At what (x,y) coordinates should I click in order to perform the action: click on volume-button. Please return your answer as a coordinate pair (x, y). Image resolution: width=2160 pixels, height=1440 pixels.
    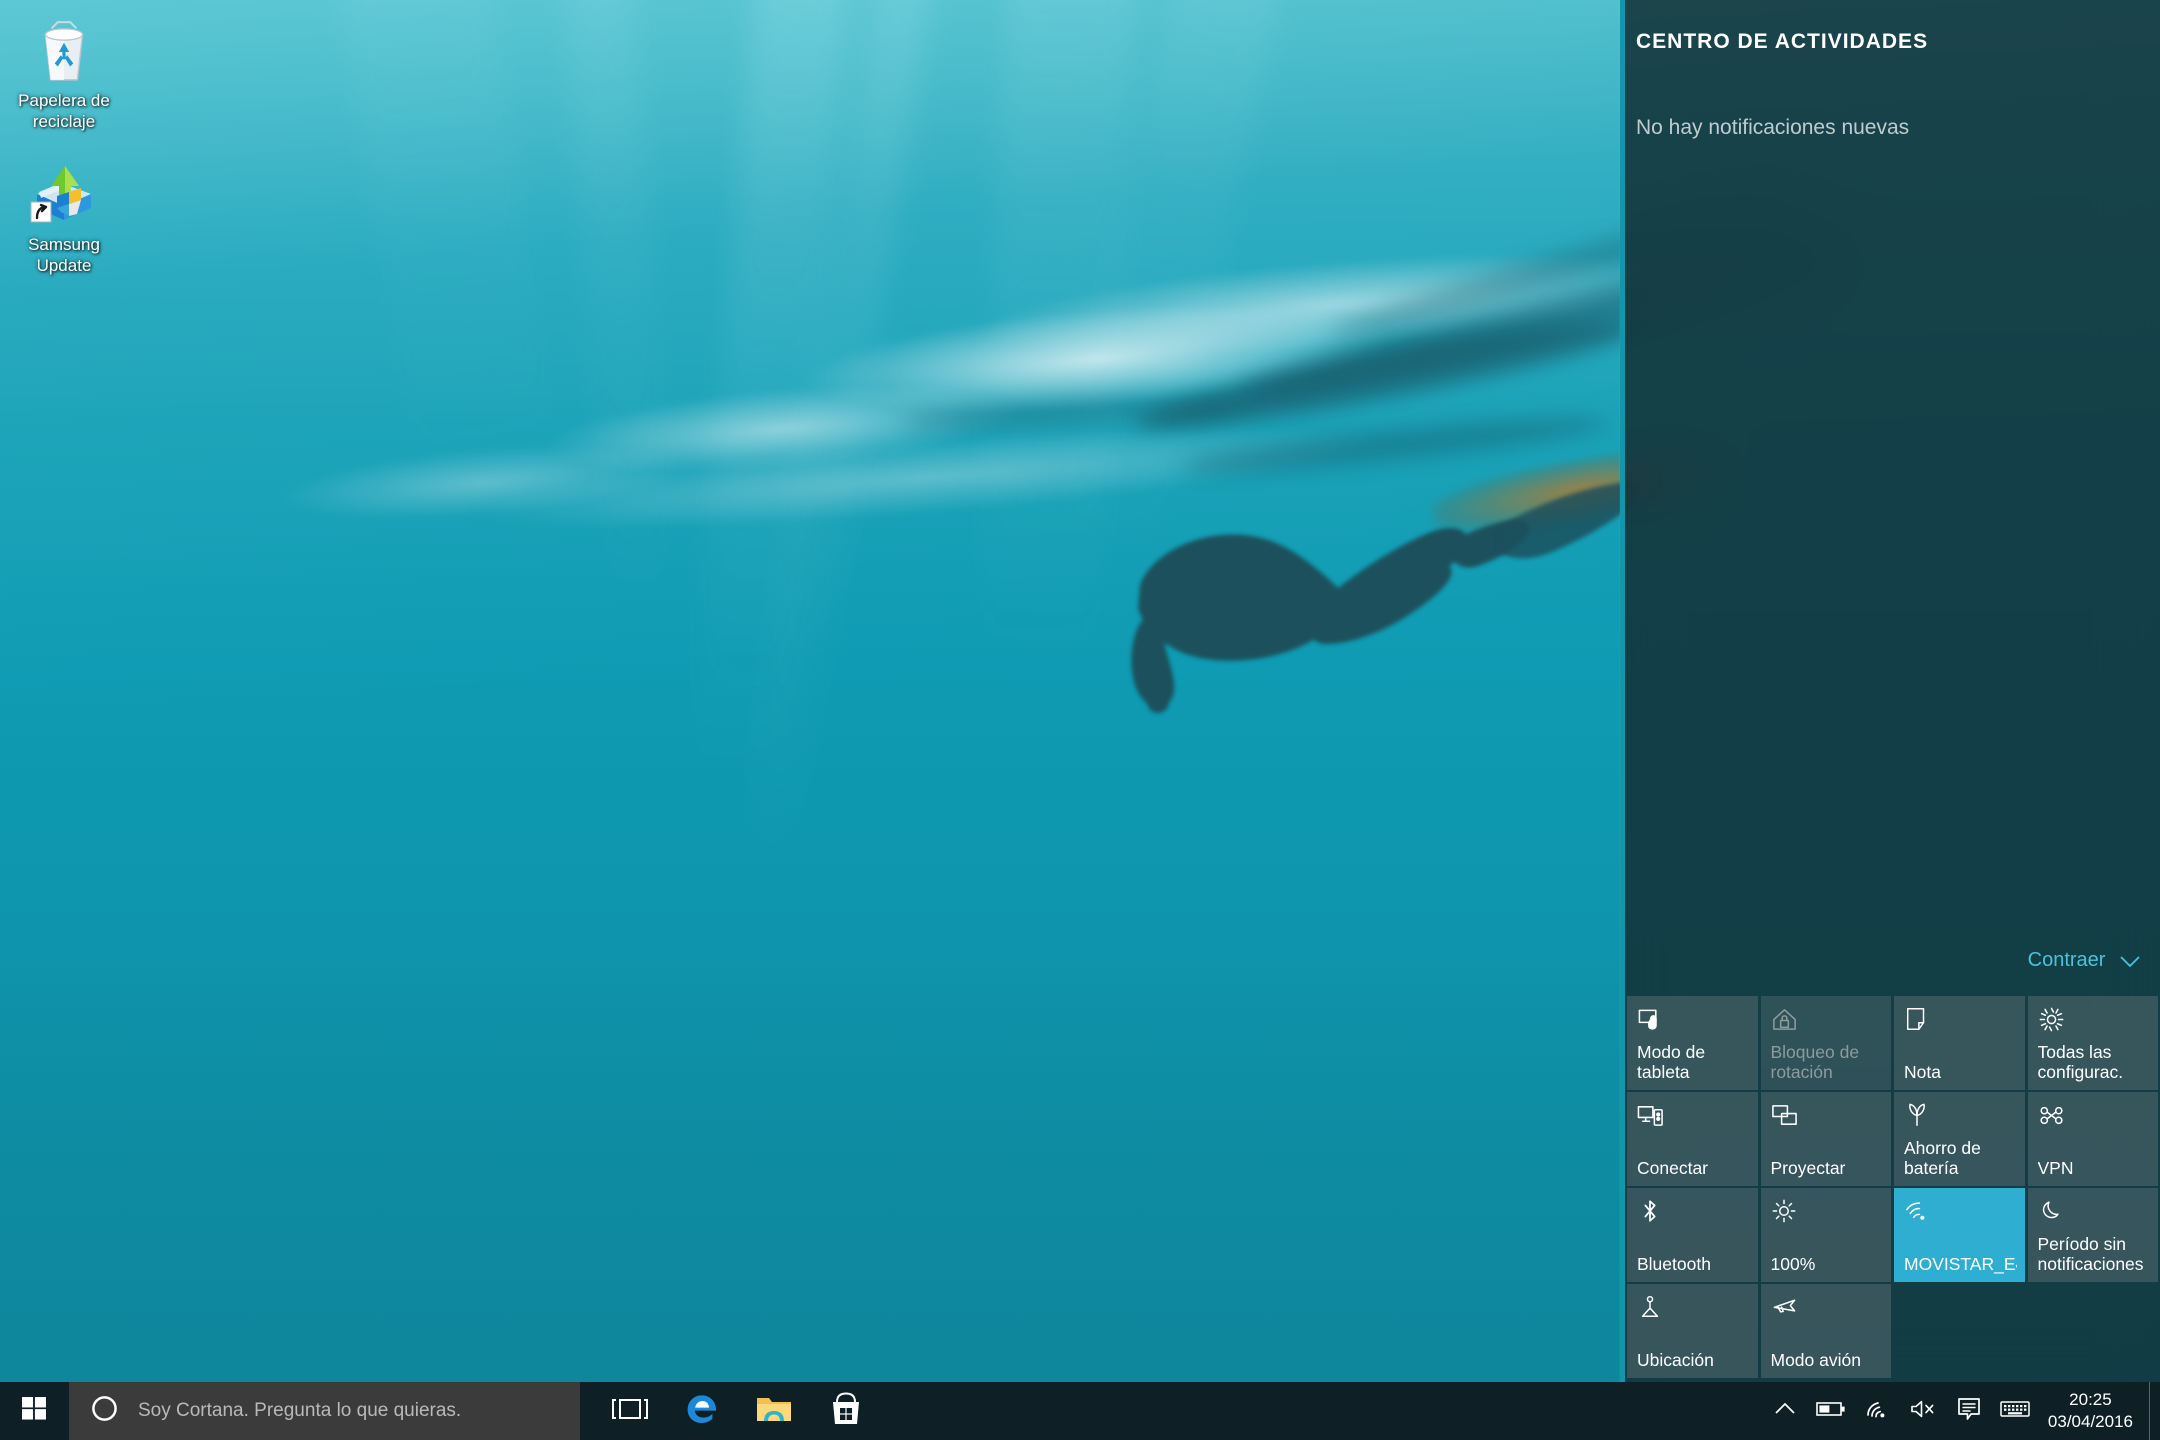
    Looking at the image, I should click on (1923, 1411).